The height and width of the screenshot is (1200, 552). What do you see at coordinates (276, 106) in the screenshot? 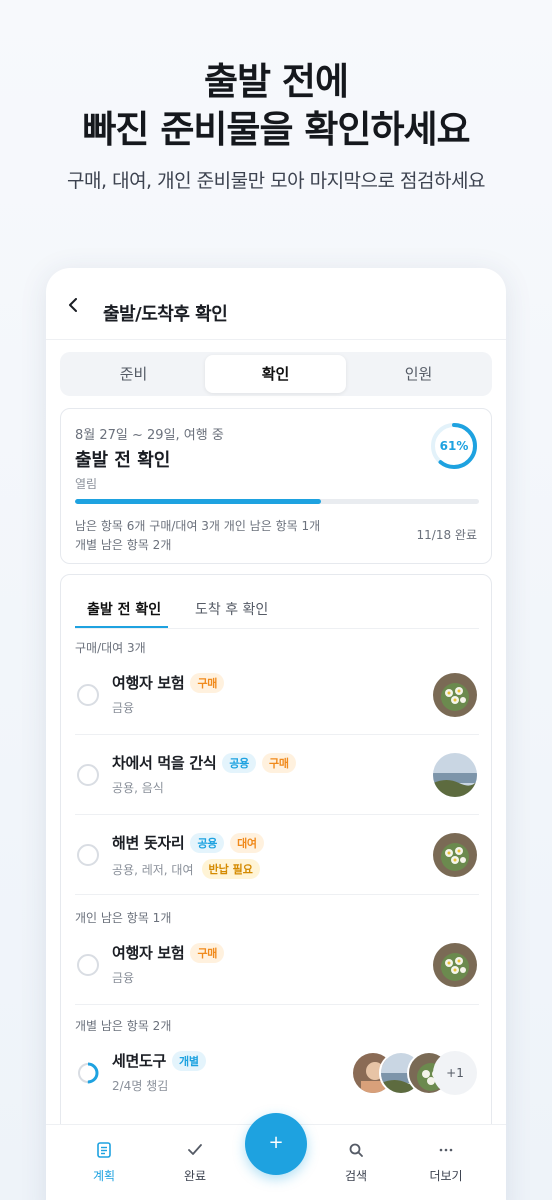
I see `hero-title: 출발 전에 빠진 준비물을 확인하세요` at bounding box center [276, 106].